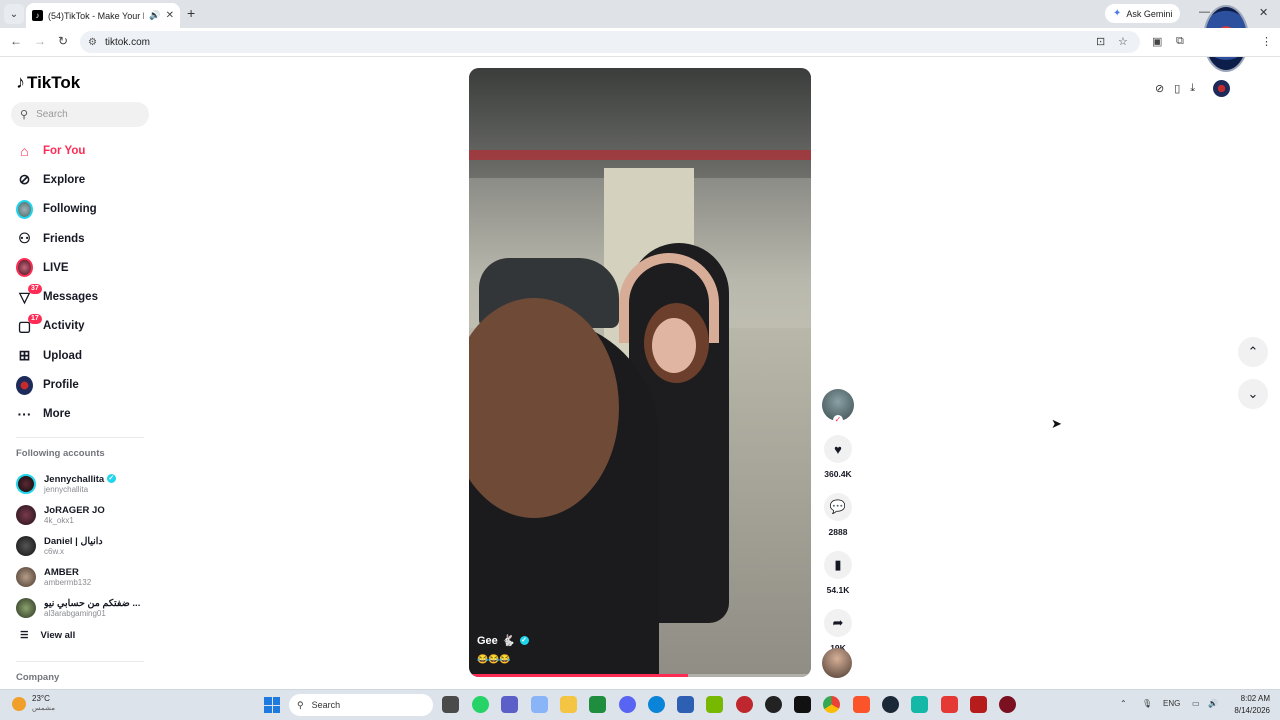 The width and height of the screenshot is (1280, 720). Describe the element at coordinates (1180, 41) in the screenshot. I see `extensions-puzzle-icon: ⧉` at that location.